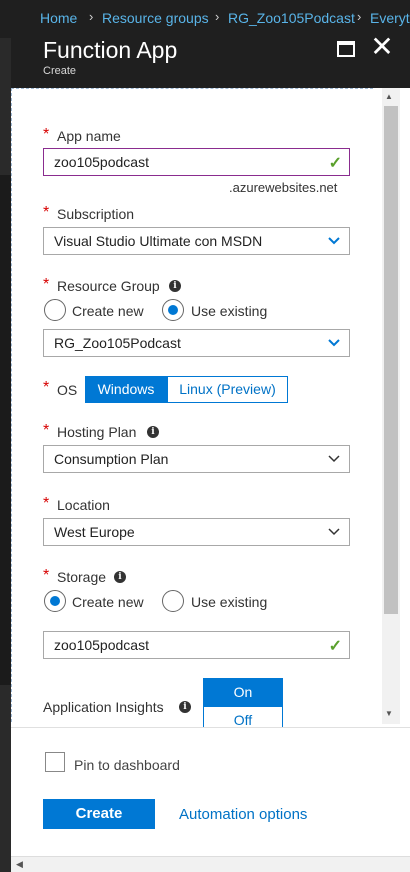 The image size is (410, 872). Describe the element at coordinates (5, 430) in the screenshot. I see `left-background-panel` at that location.